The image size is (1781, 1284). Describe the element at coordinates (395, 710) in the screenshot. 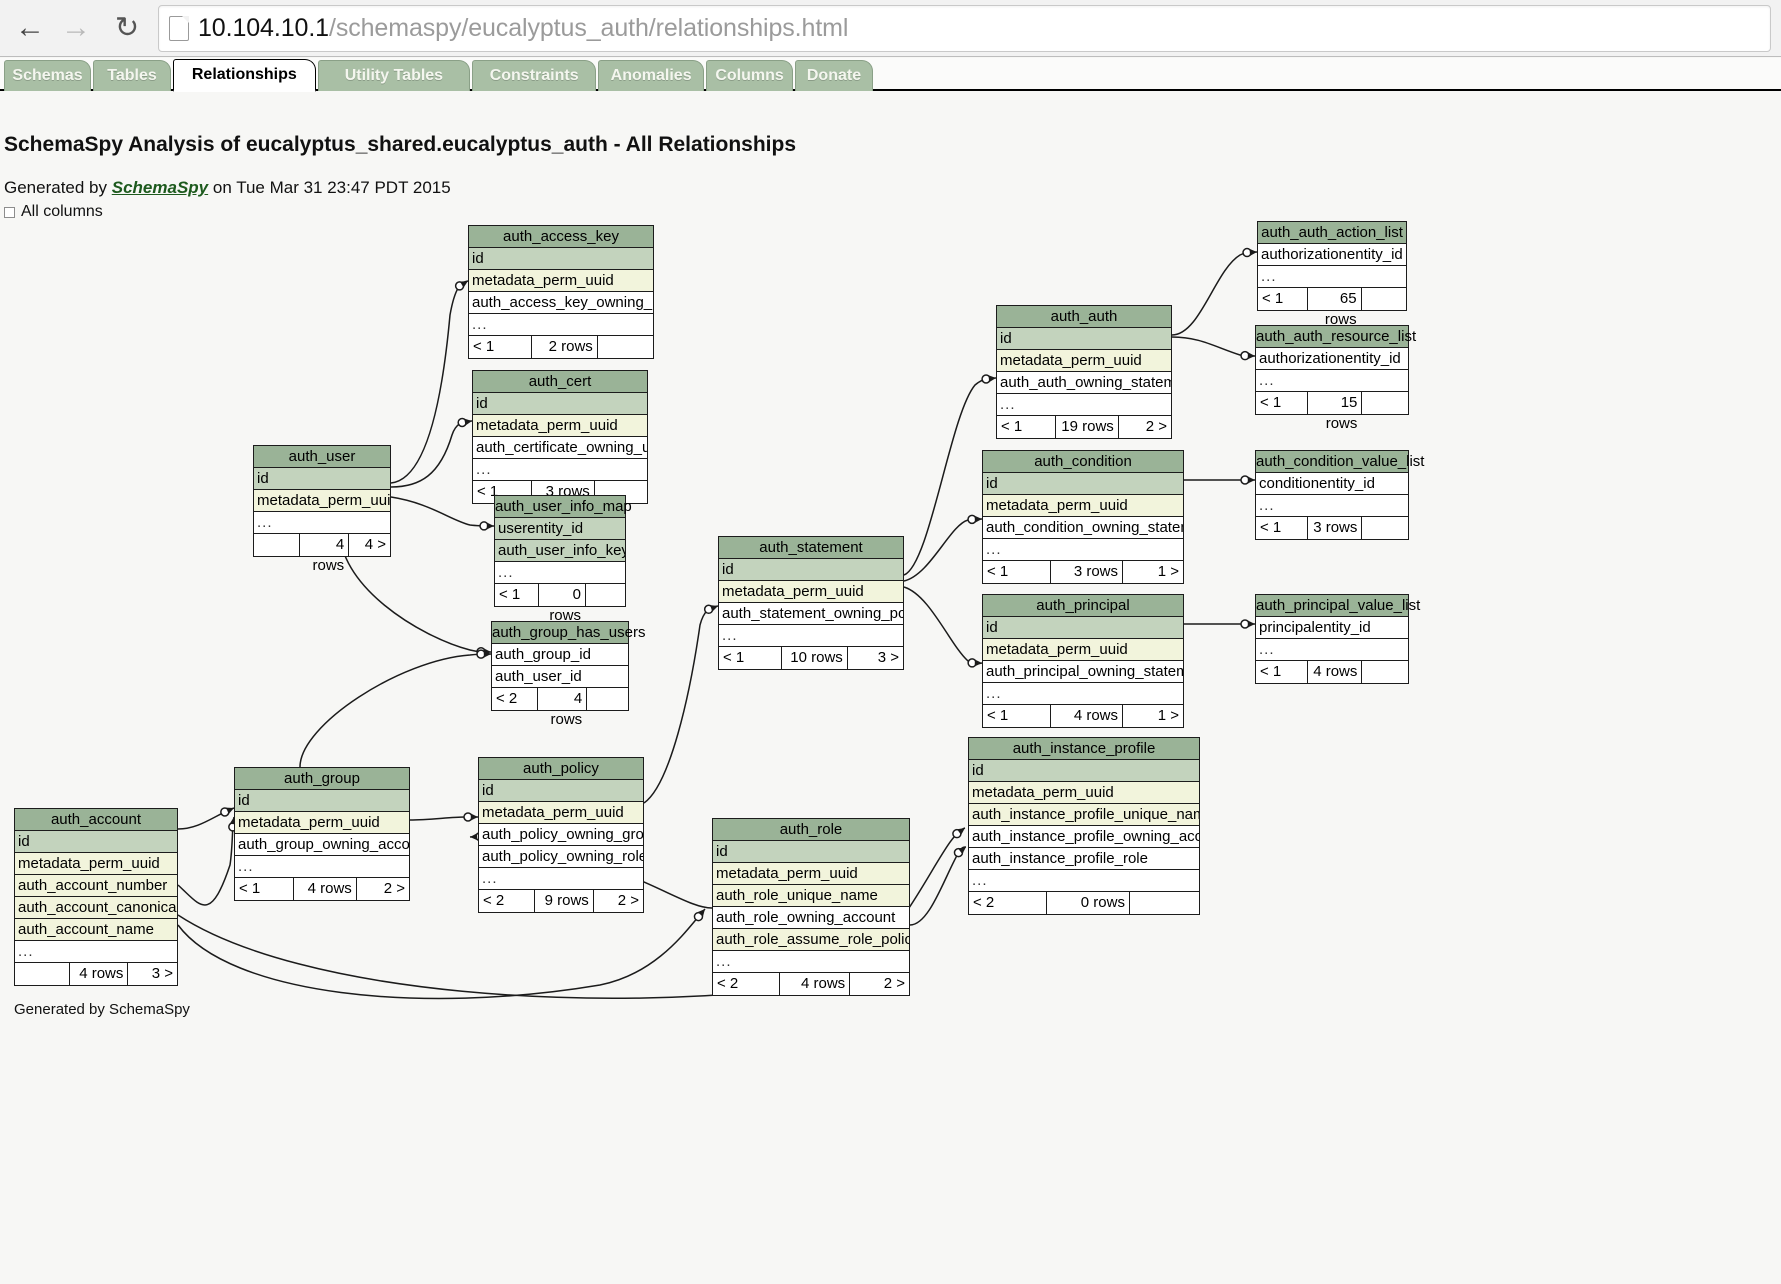

I see `edge-auth_group-to-auth_group_has_users` at that location.